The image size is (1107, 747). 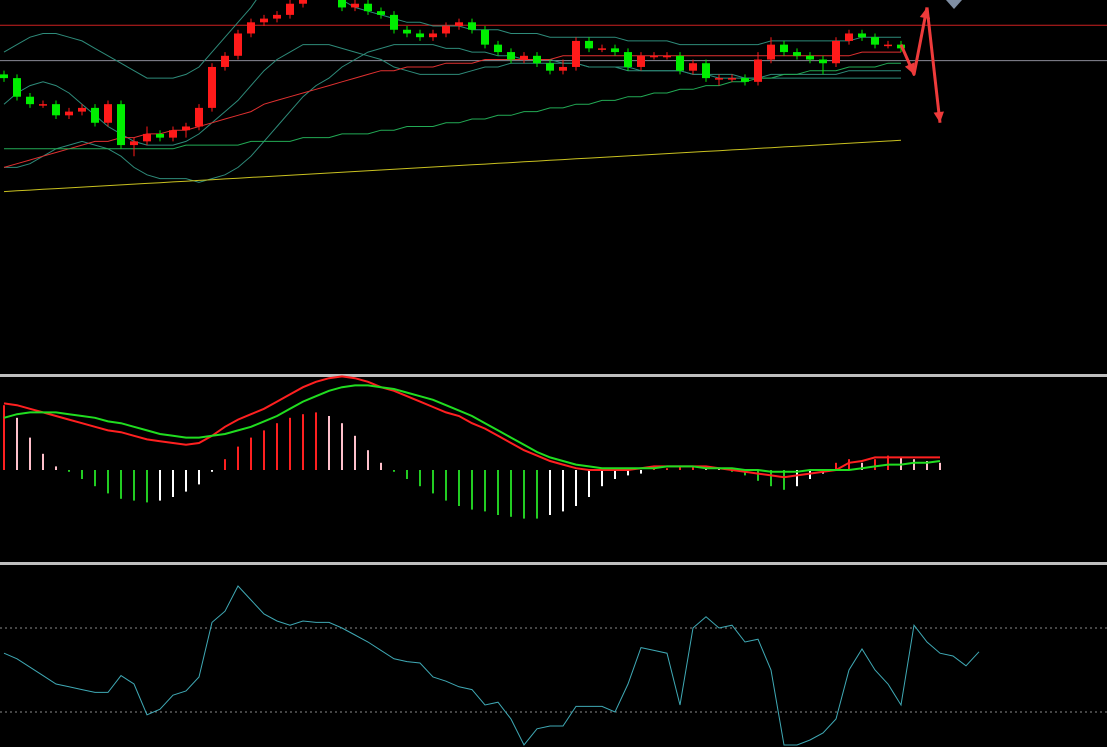 I want to click on price-line-ma_red, so click(x=452, y=109).